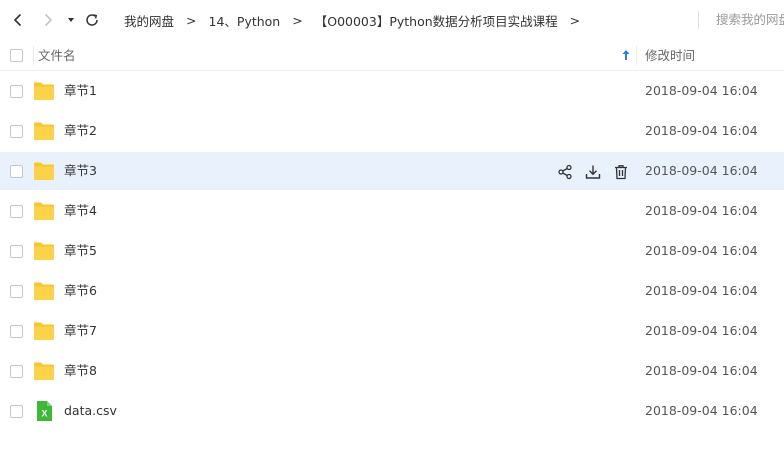 The image size is (784, 465). I want to click on delete-button, so click(621, 172).